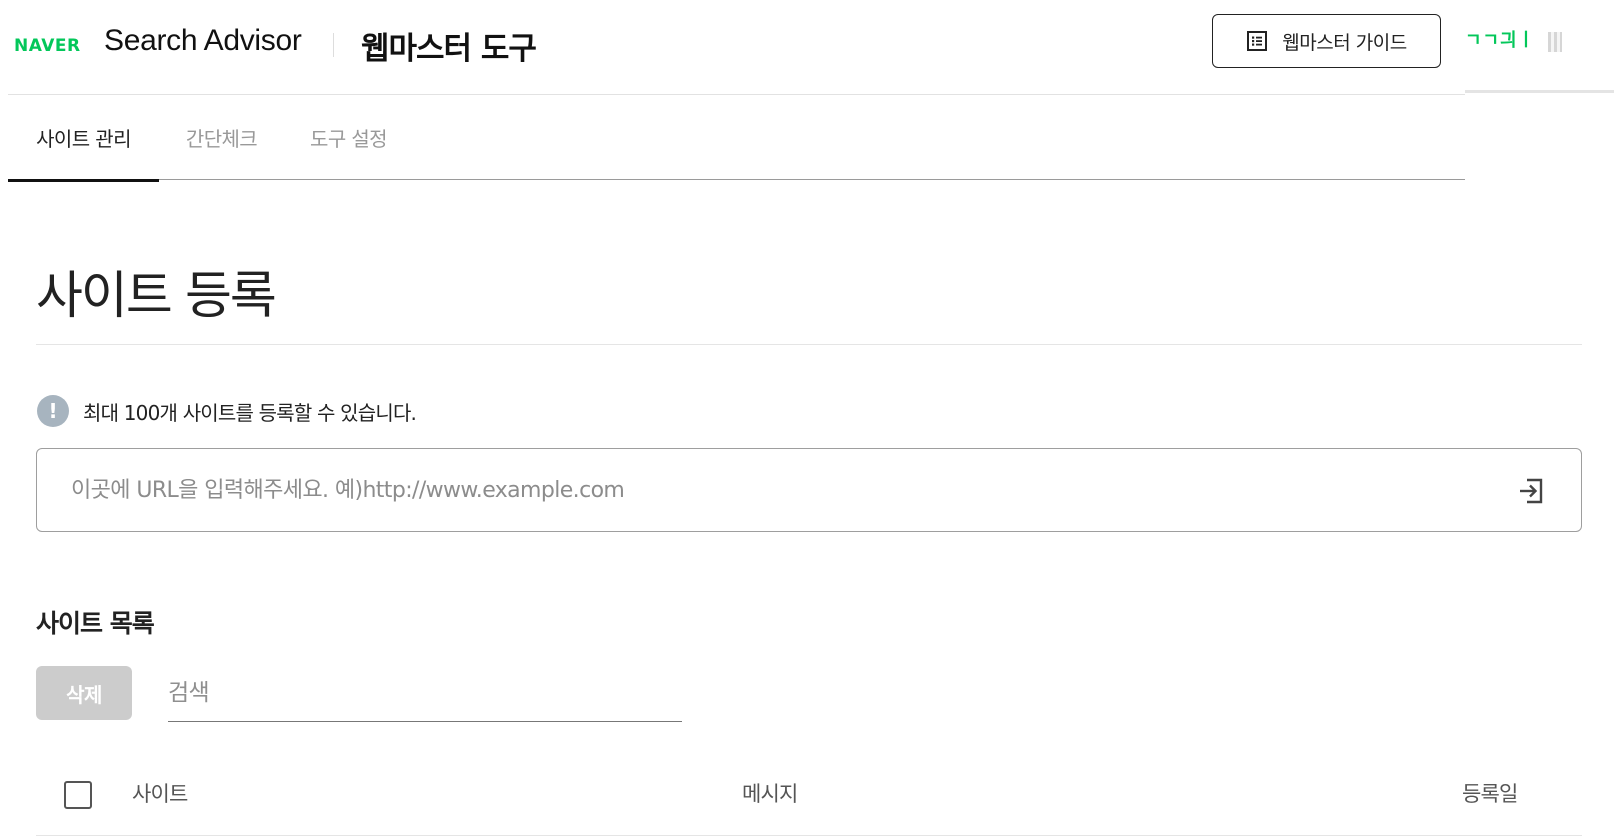  What do you see at coordinates (78, 795) in the screenshot?
I see `select-all-checkbox` at bounding box center [78, 795].